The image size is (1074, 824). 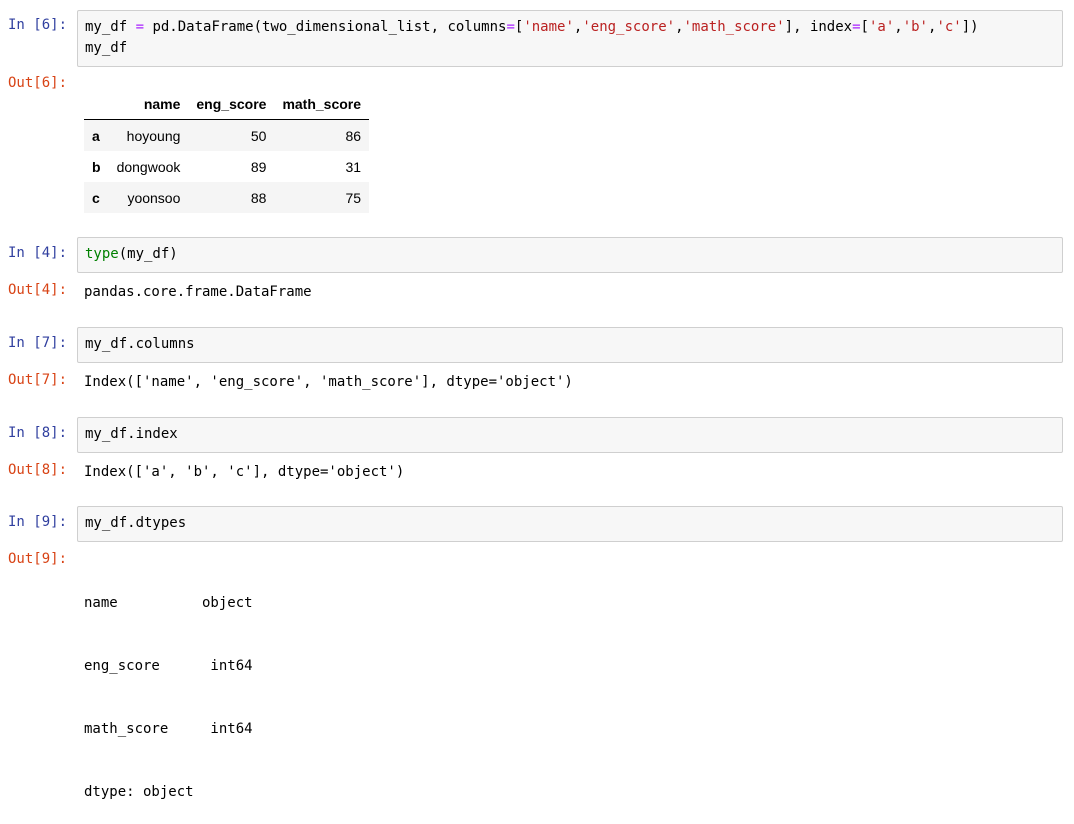 What do you see at coordinates (102, 254) in the screenshot?
I see `builtin-type: type` at bounding box center [102, 254].